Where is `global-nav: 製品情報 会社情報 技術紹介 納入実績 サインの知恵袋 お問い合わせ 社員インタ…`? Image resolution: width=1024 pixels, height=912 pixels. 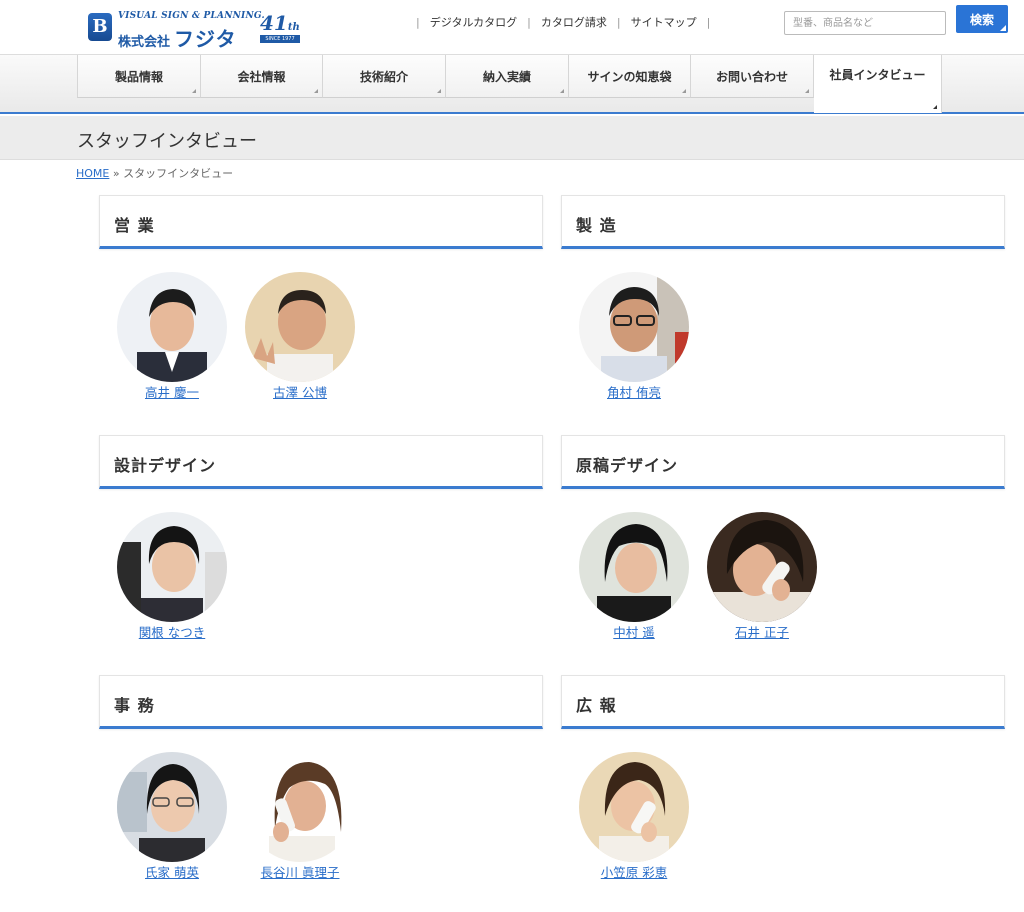 global-nav: 製品情報 会社情報 技術紹介 納入実績 サインの知恵袋 お問い合わせ 社員インタ… is located at coordinates (509, 84).